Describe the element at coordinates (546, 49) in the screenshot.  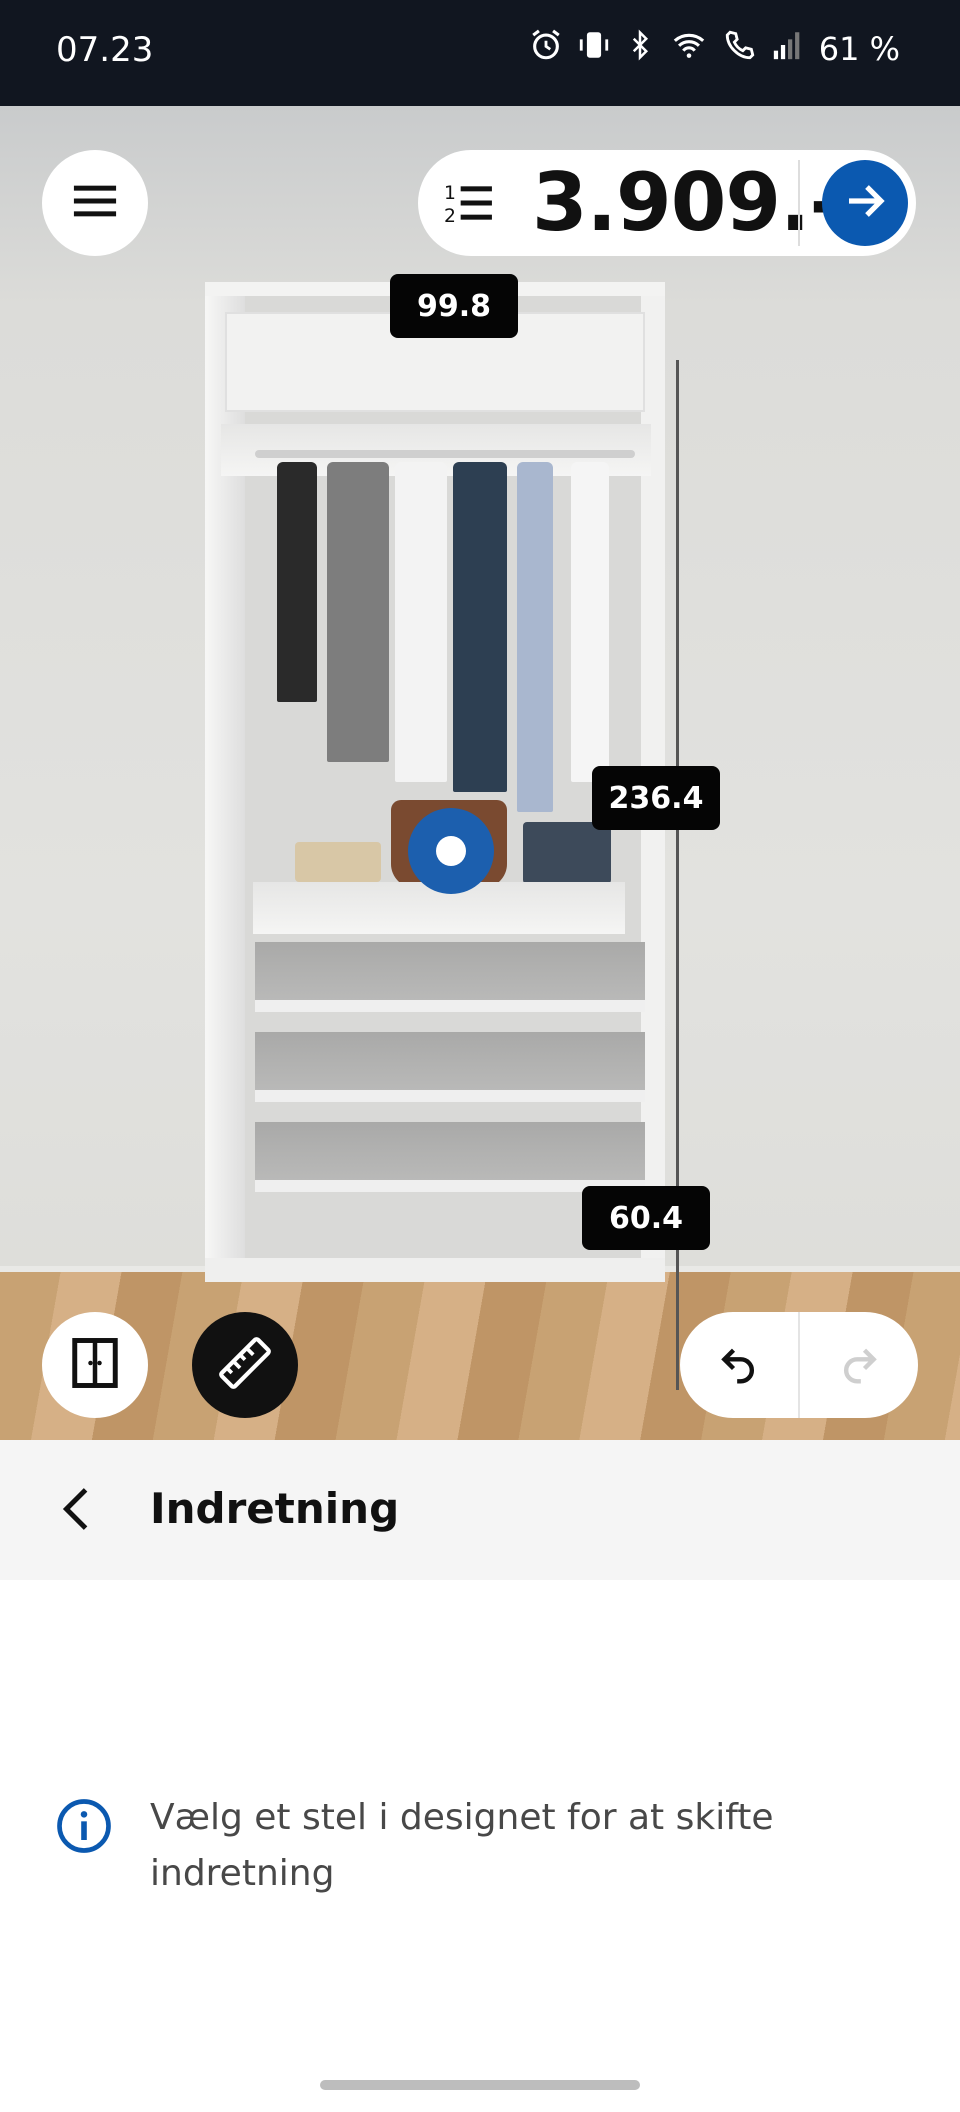
I see `alarm-icon` at that location.